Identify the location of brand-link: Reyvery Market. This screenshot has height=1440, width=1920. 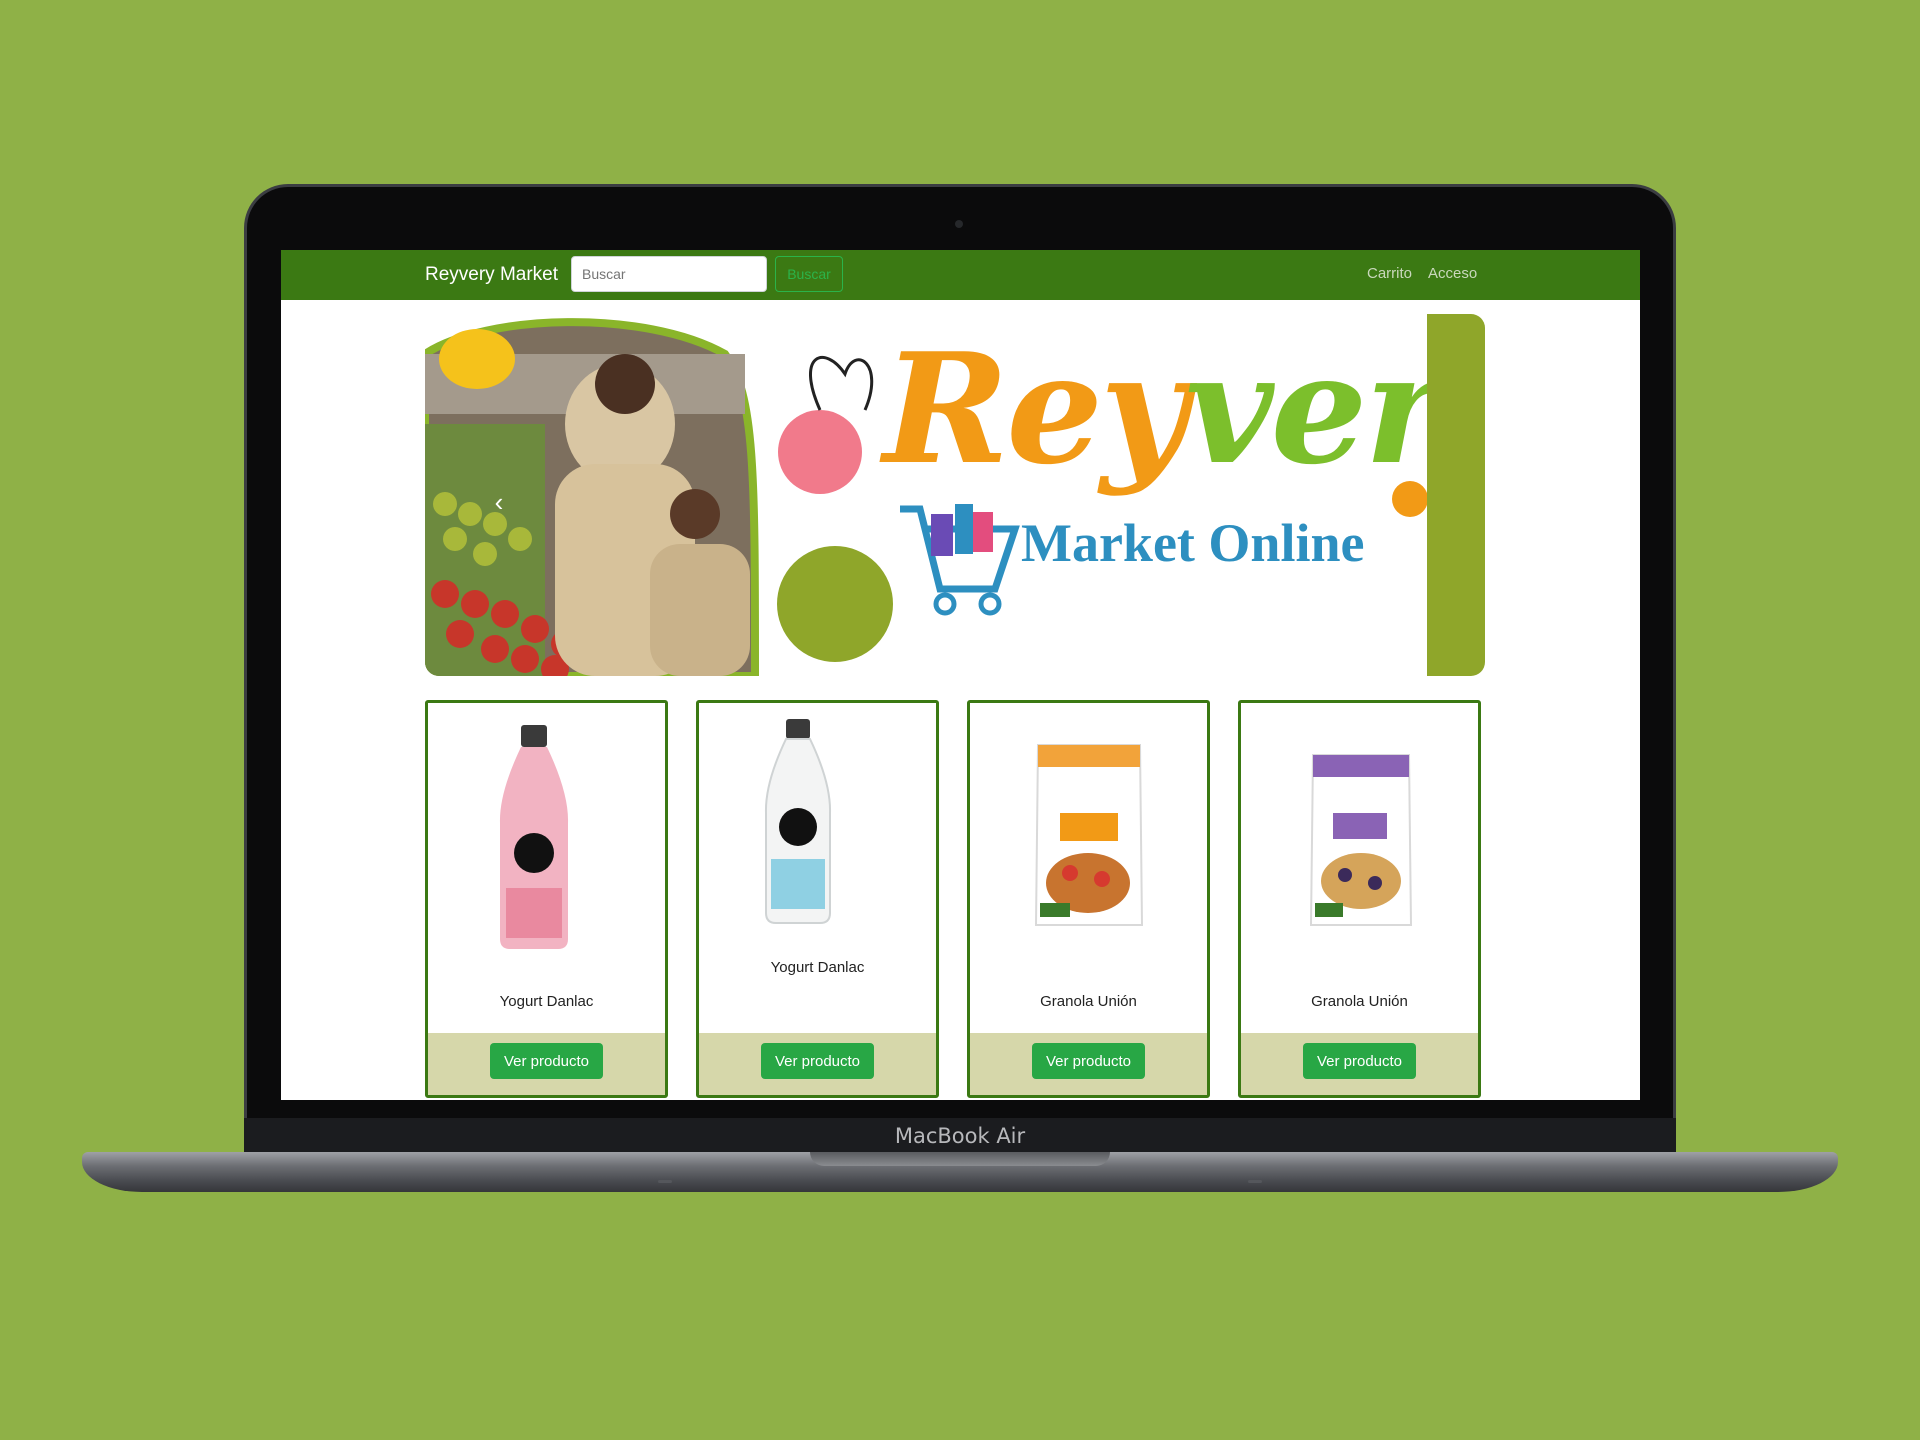
(491, 275).